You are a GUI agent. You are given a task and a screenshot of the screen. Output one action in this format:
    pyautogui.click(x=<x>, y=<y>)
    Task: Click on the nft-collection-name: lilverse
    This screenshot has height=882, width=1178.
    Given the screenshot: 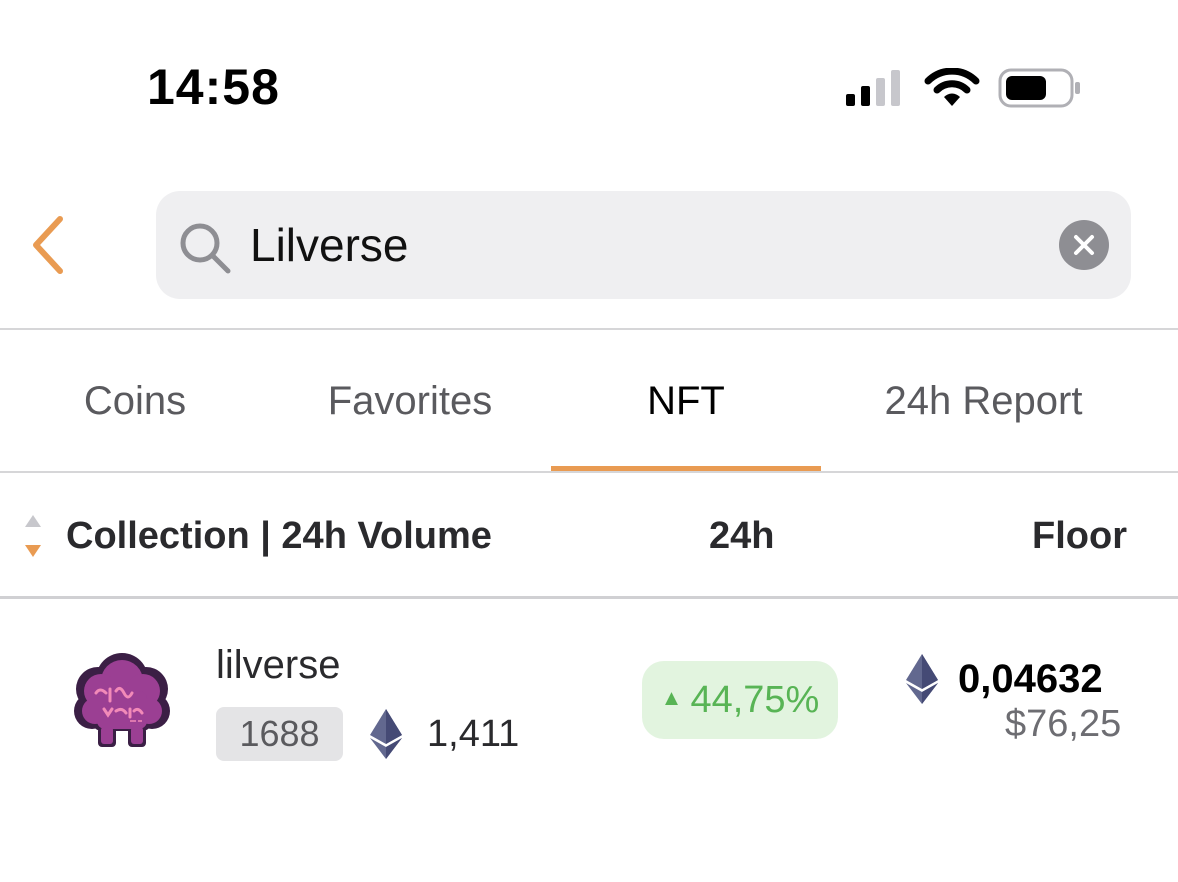 What is the action you would take?
    pyautogui.click(x=278, y=665)
    